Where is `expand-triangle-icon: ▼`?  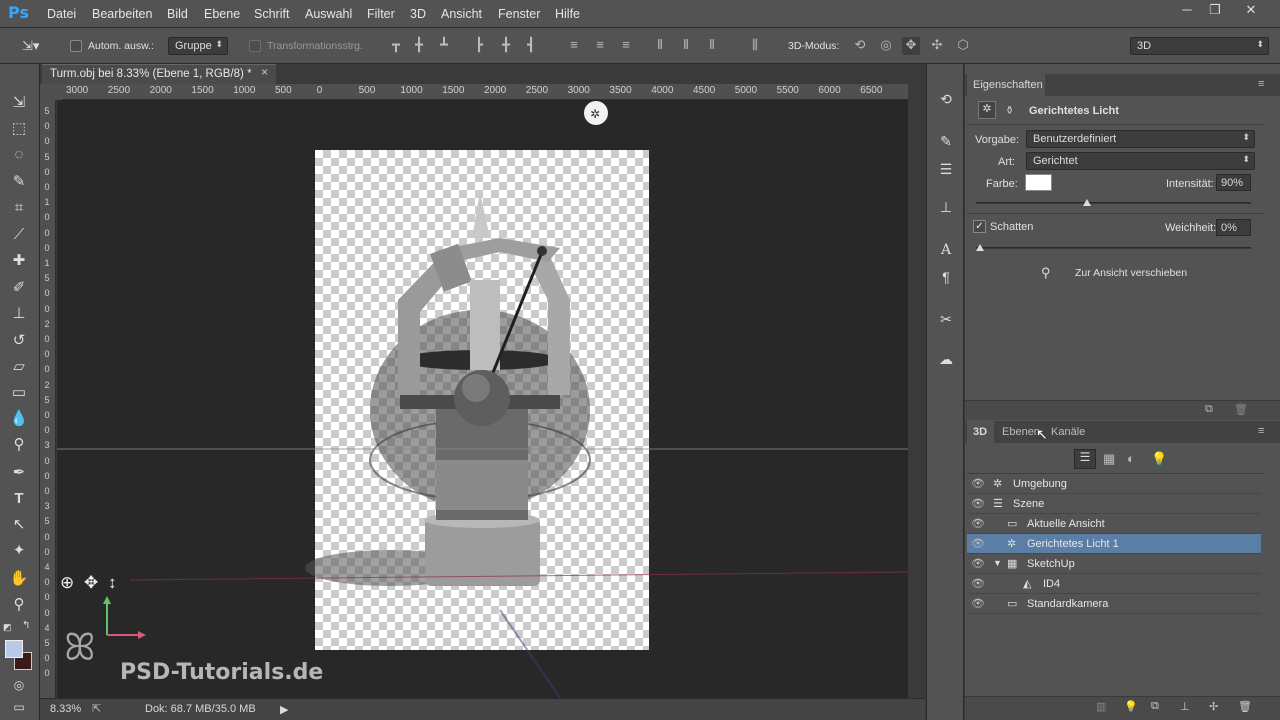
expand-triangle-icon: ▼ is located at coordinates (997, 563).